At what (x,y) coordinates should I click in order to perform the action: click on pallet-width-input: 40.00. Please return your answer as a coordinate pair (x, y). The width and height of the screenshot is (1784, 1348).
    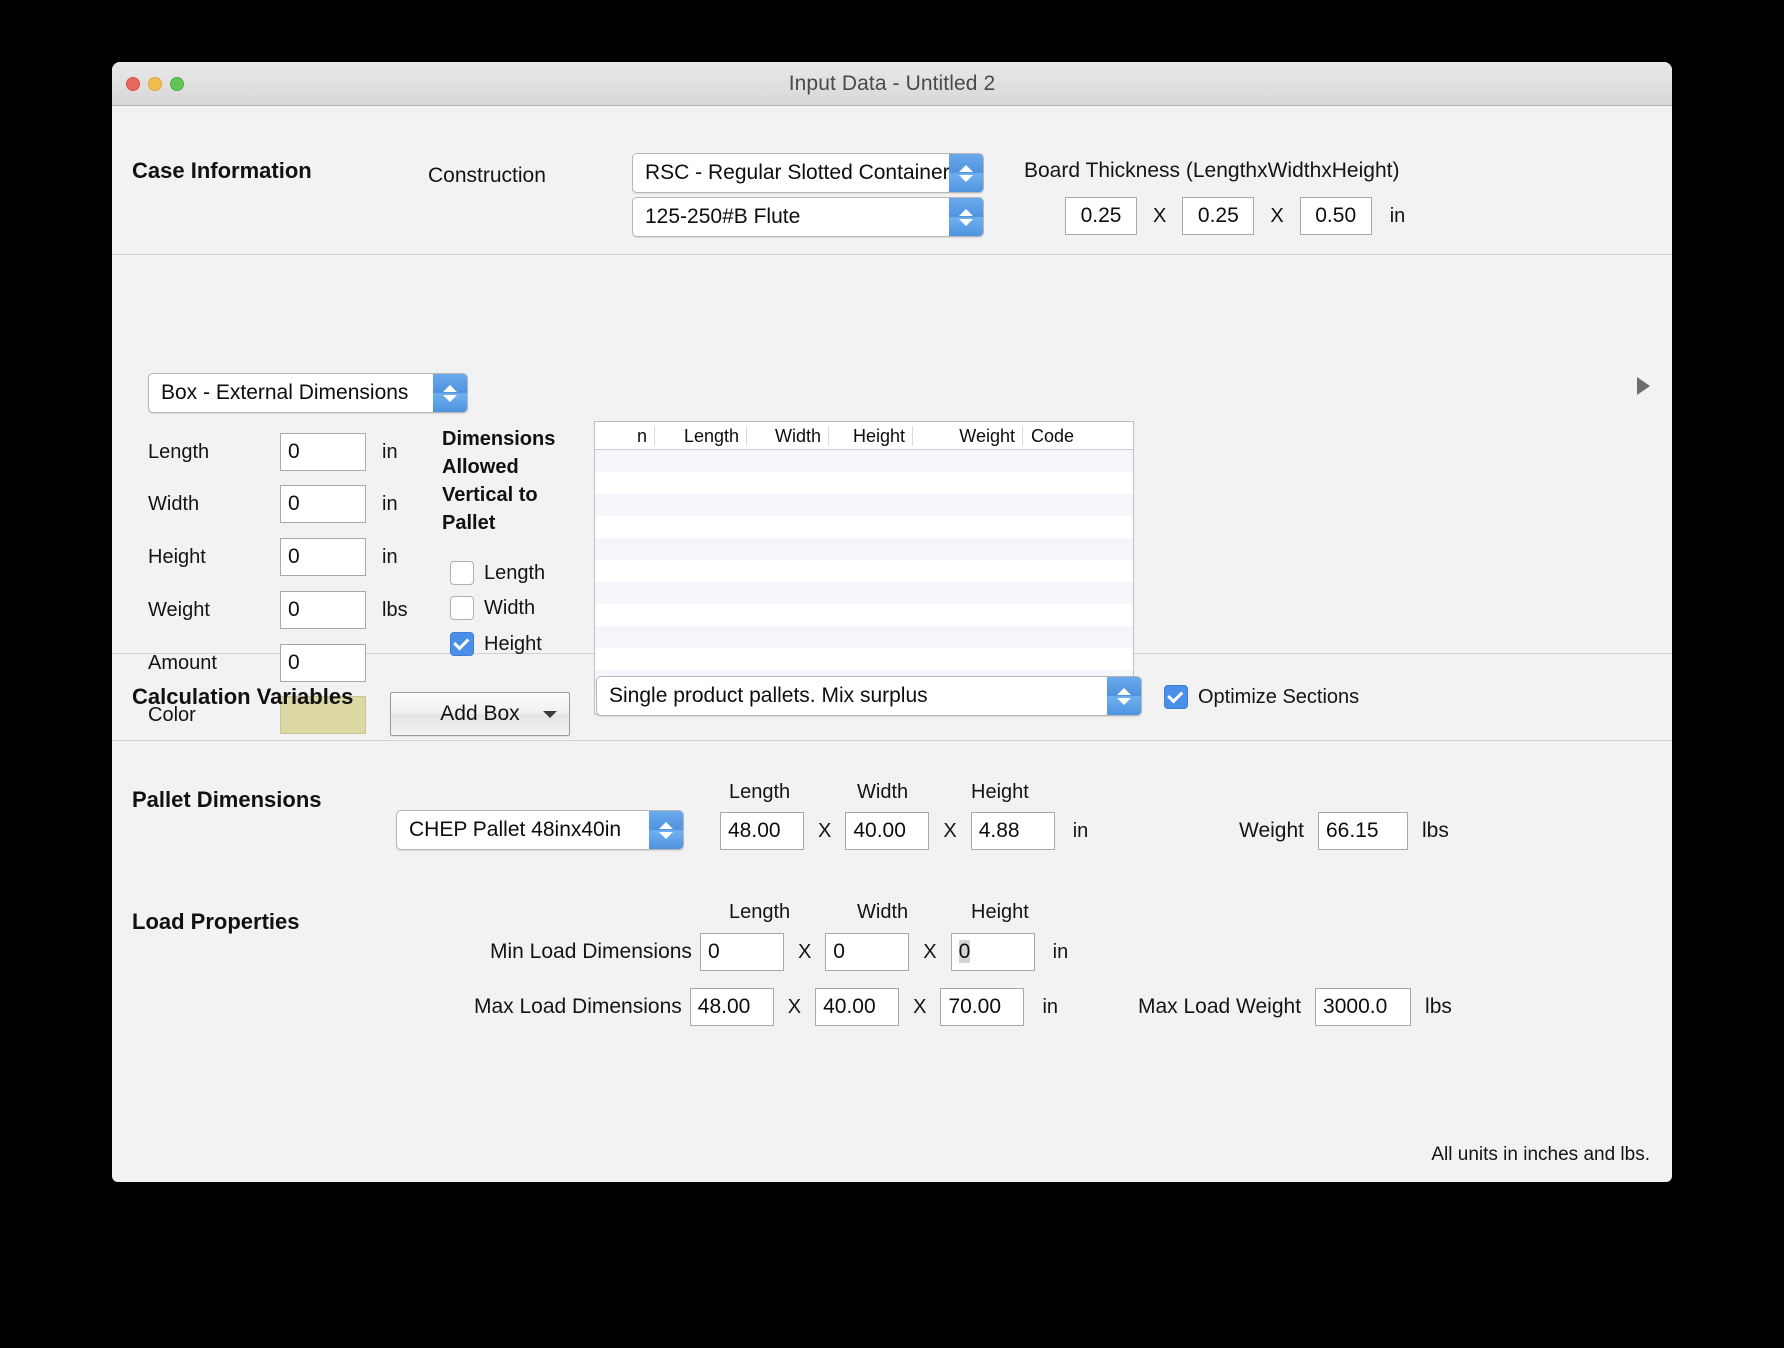
    Looking at the image, I should click on (887, 831).